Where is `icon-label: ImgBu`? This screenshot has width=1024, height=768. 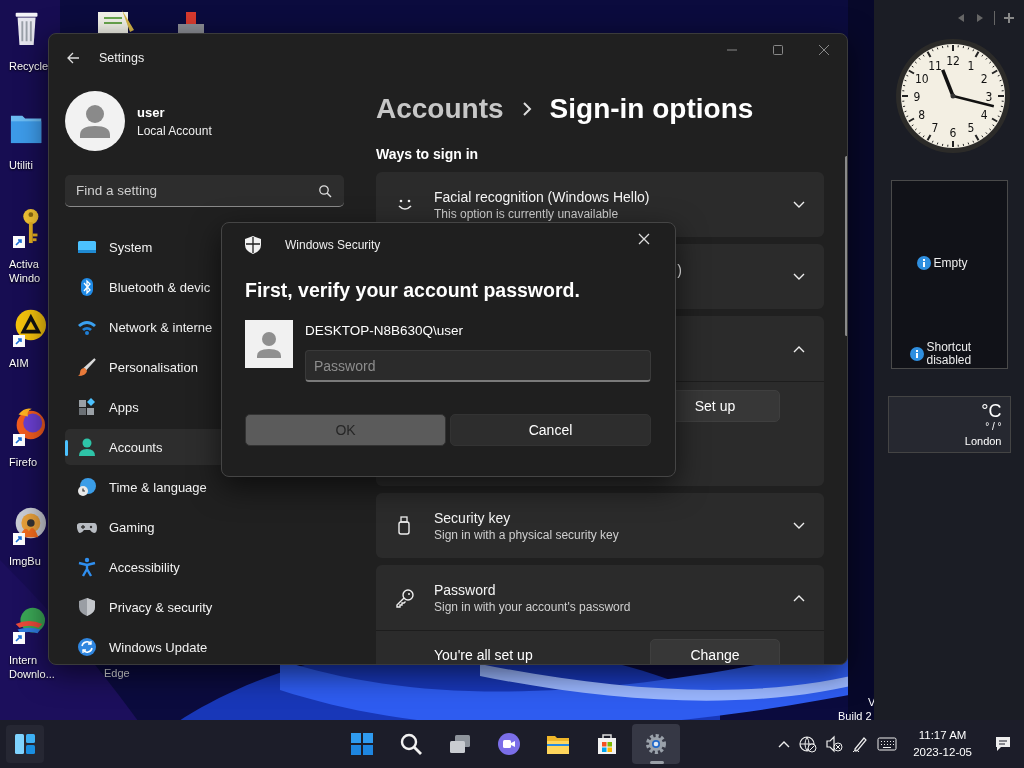 icon-label: ImgBu is located at coordinates (25, 561).